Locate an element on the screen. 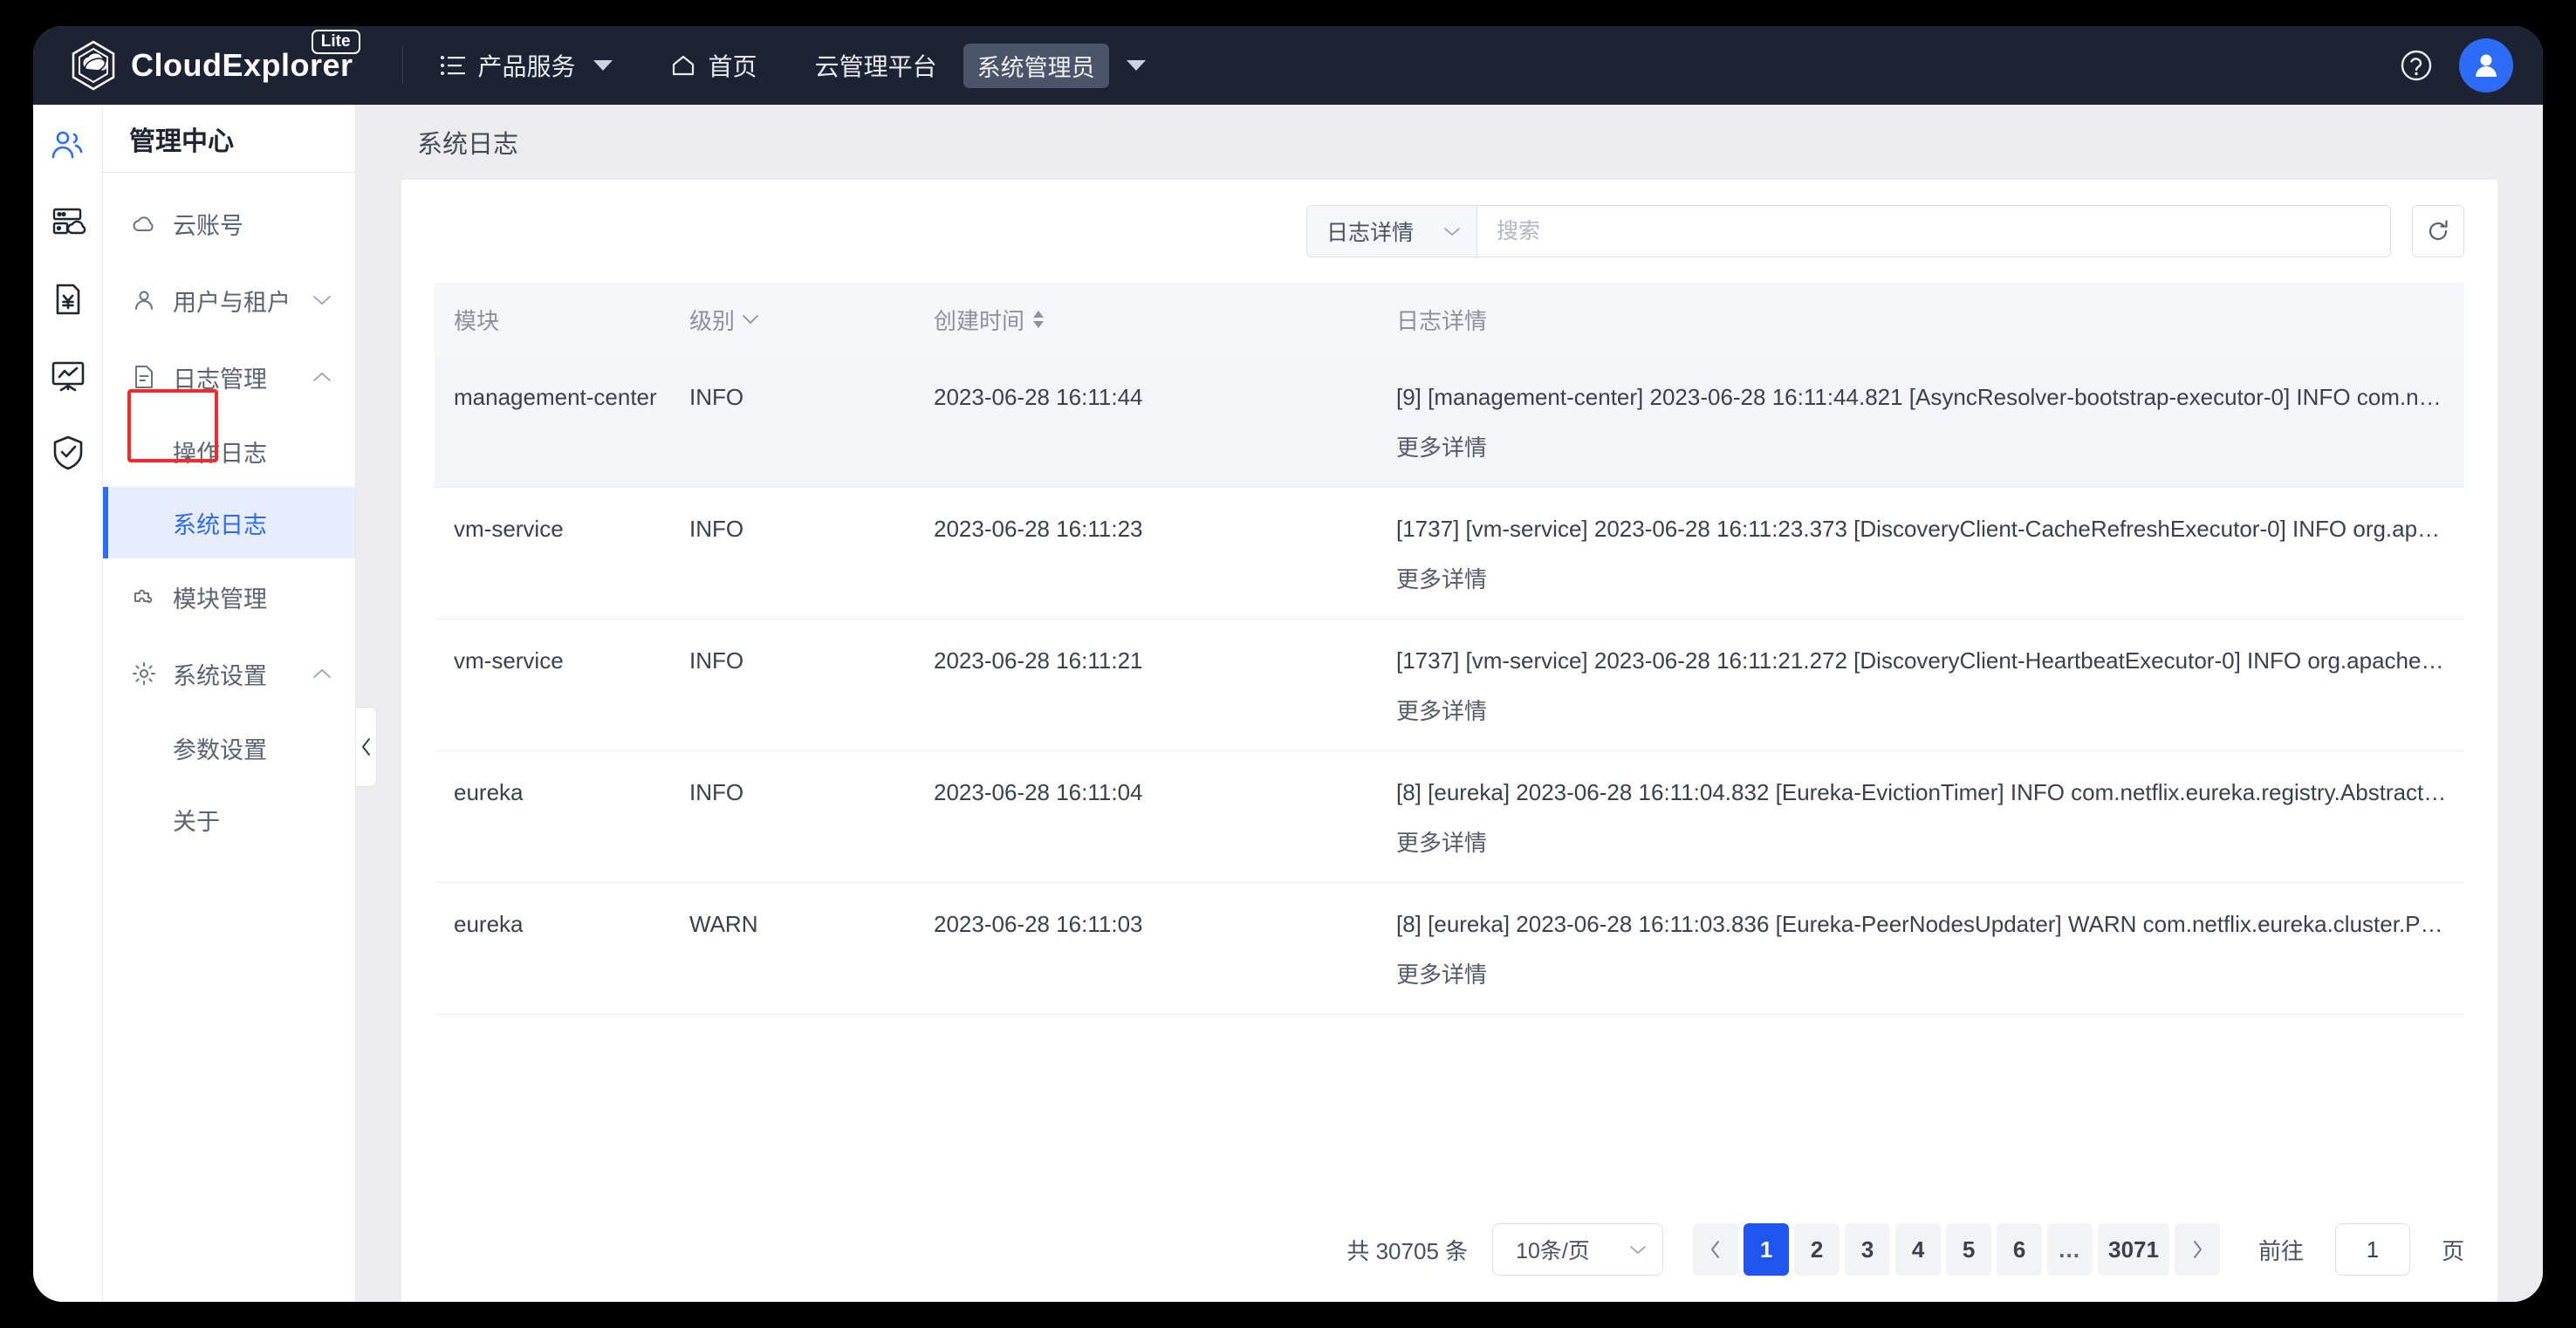 The image size is (2576, 1328). goto-page-input is located at coordinates (2372, 1249).